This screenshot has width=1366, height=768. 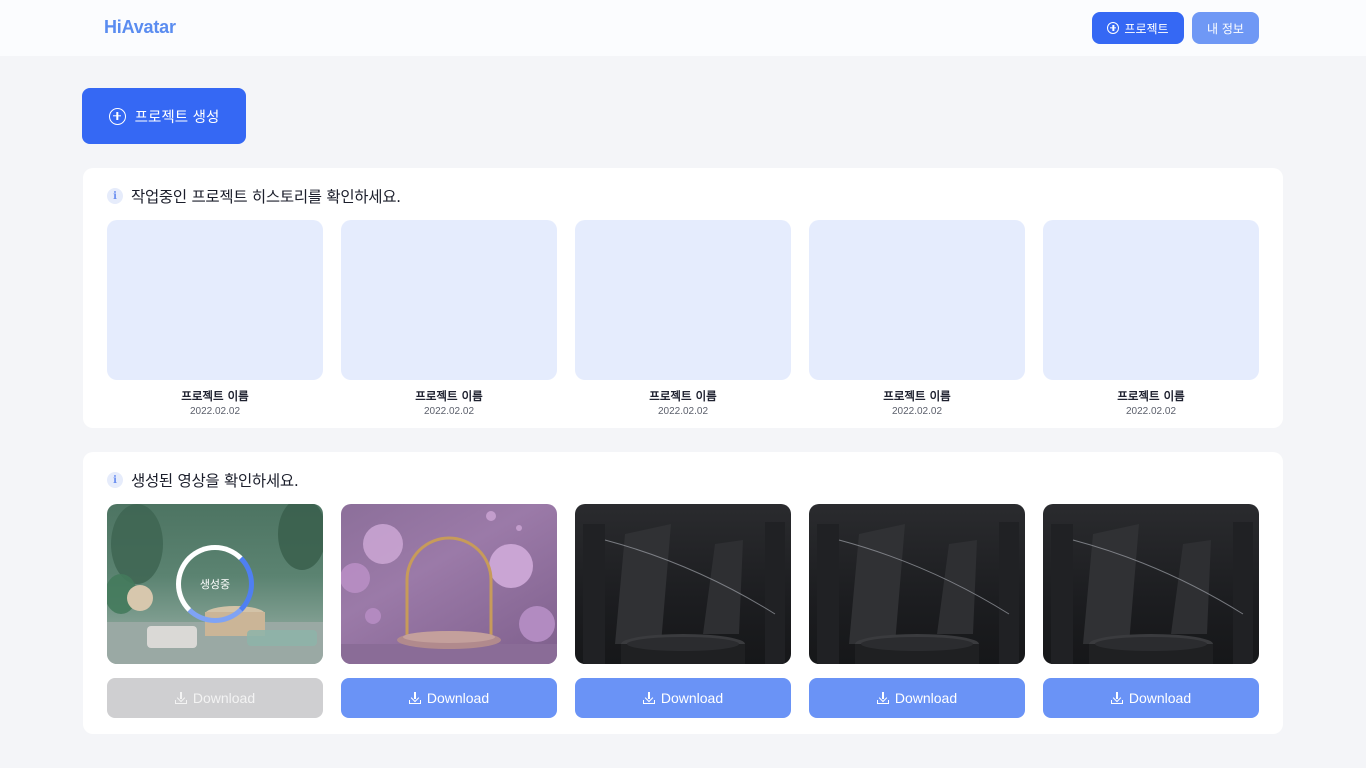 I want to click on video-card: 생성중 Download, so click(x=215, y=611).